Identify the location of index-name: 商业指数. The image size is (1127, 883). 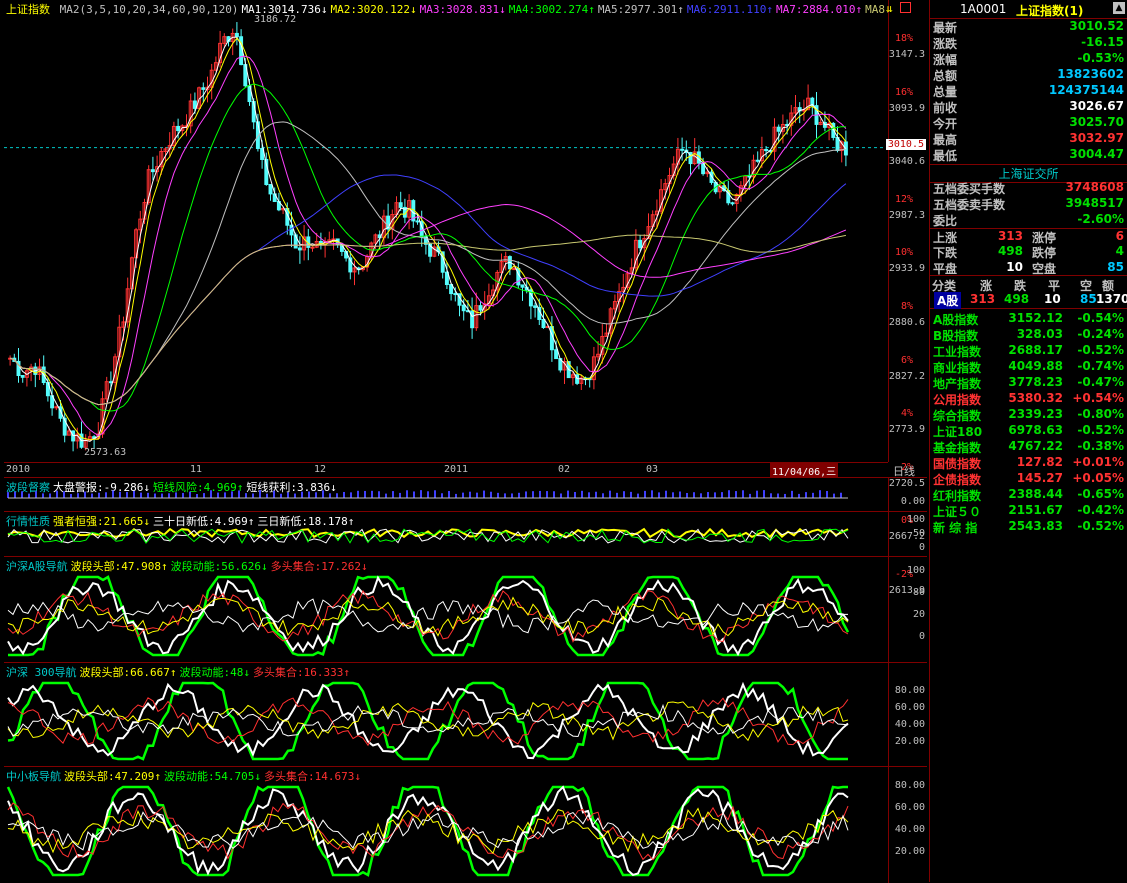
(957, 368).